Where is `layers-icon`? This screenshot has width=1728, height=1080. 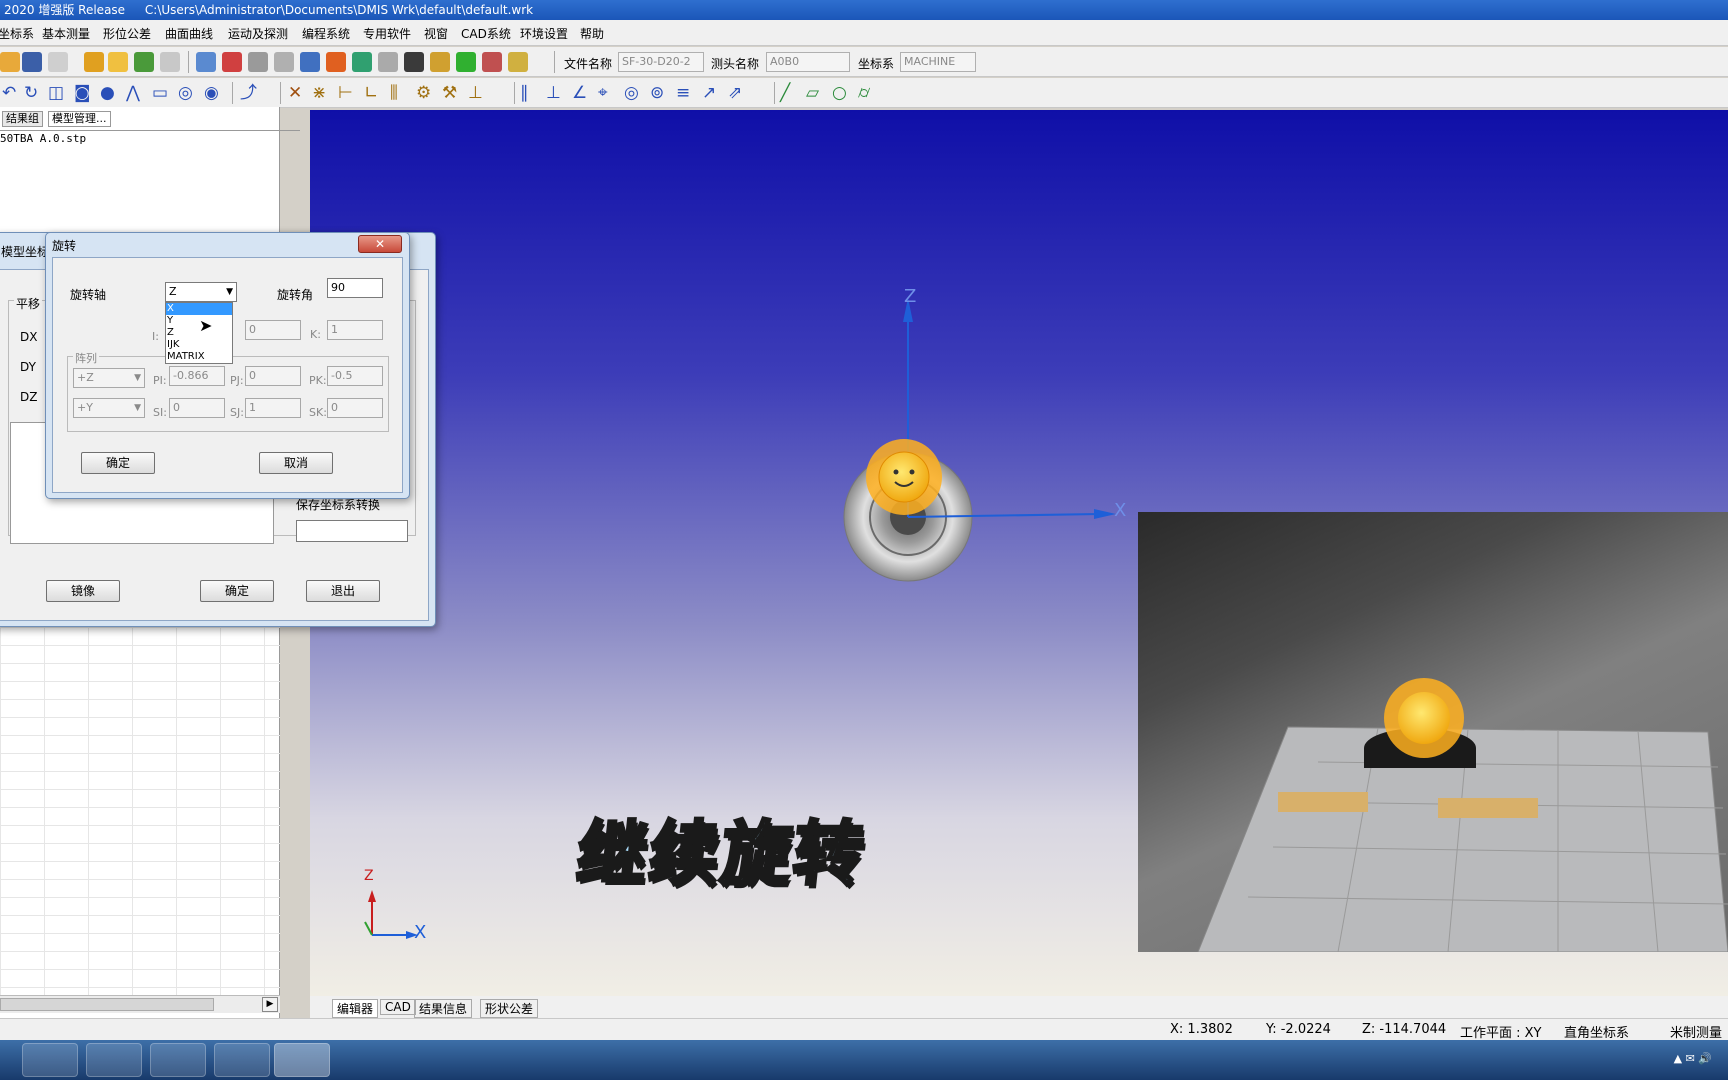 layers-icon is located at coordinates (362, 62).